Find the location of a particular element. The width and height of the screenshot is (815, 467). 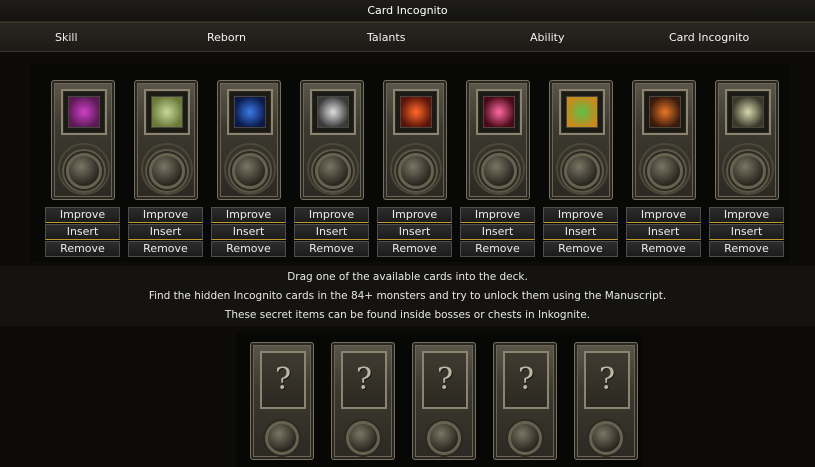

skull-icon is located at coordinates (748, 112).